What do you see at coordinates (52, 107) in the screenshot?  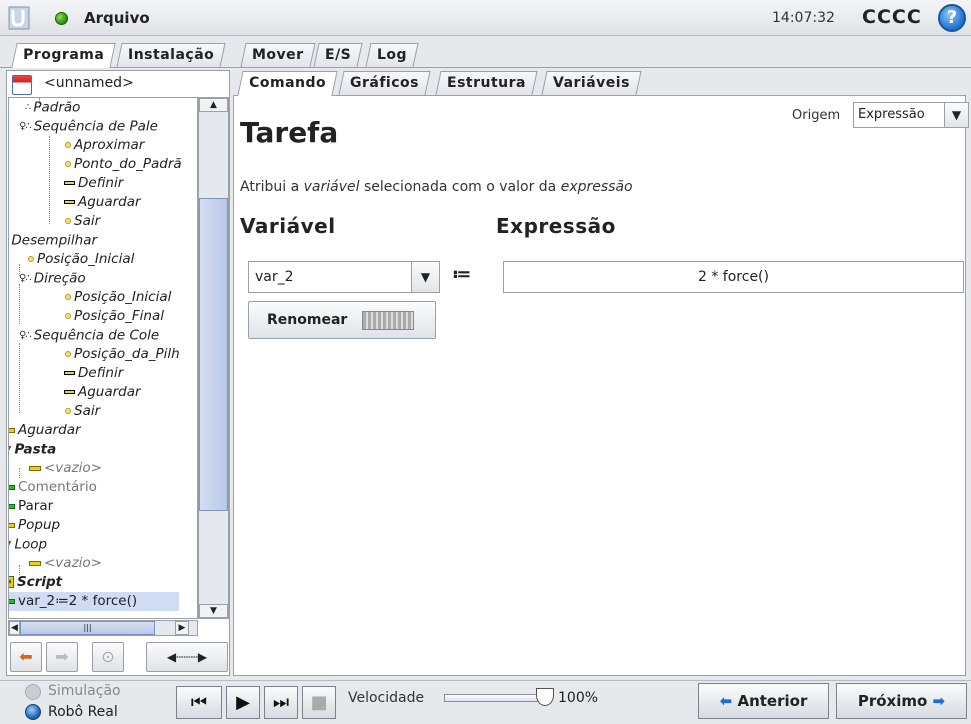 I see `tree-node: ∴ Padrão` at bounding box center [52, 107].